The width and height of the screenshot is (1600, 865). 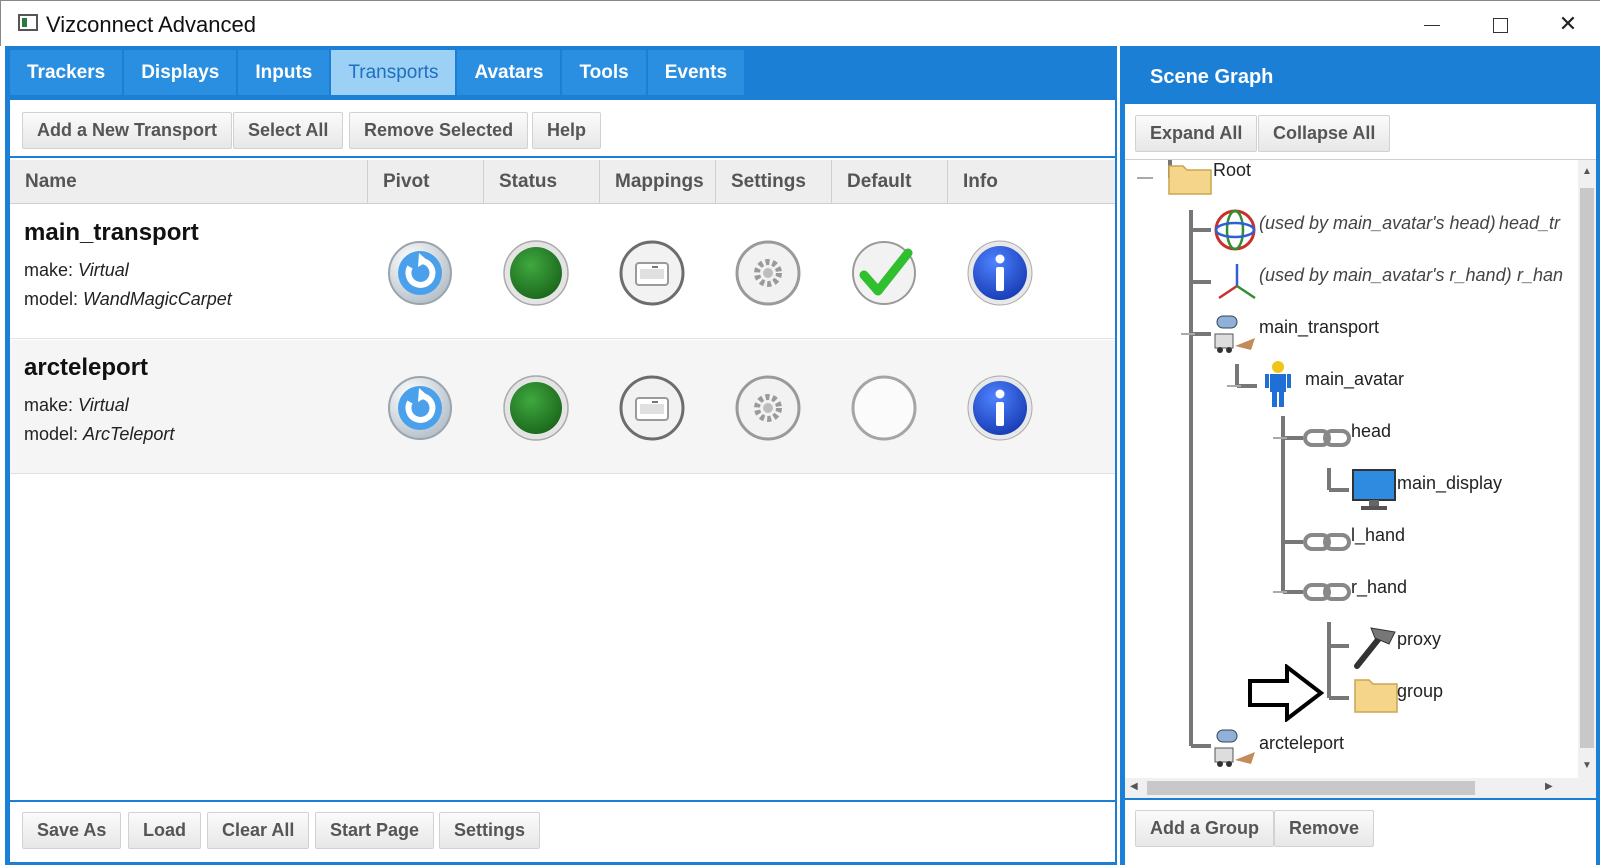 What do you see at coordinates (542, 182) in the screenshot?
I see `column-status: Status` at bounding box center [542, 182].